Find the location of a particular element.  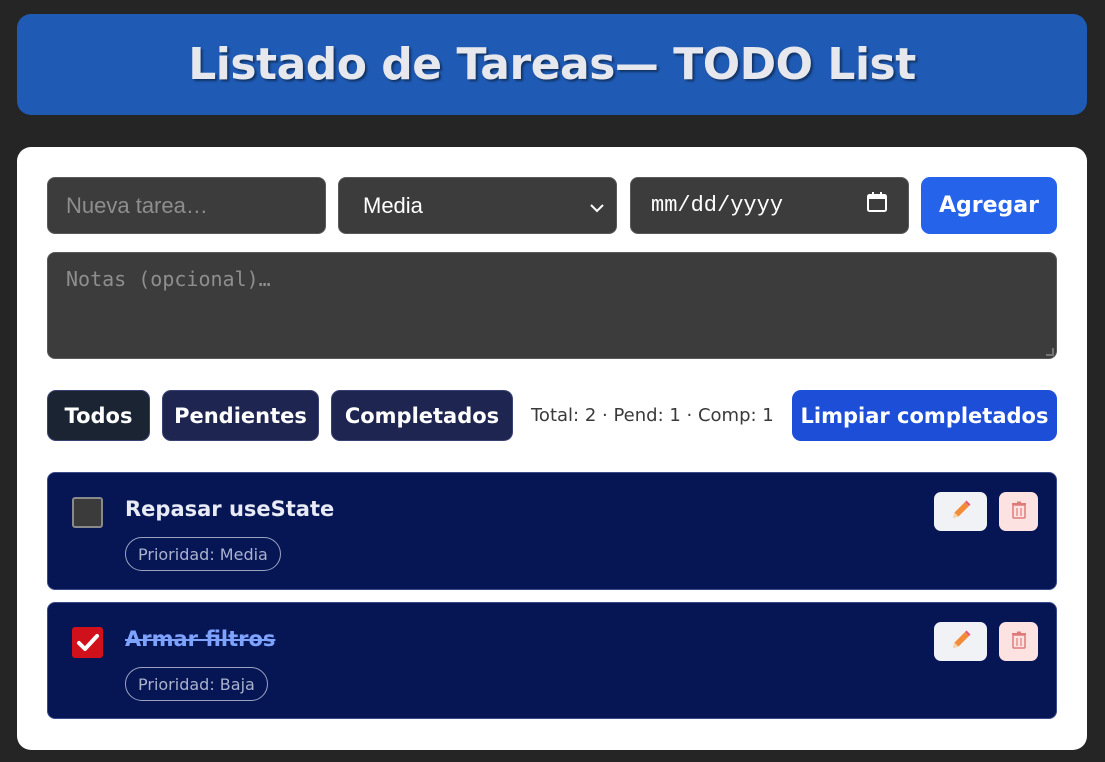

page-title: Listado de Tareas— TODO List is located at coordinates (552, 64).